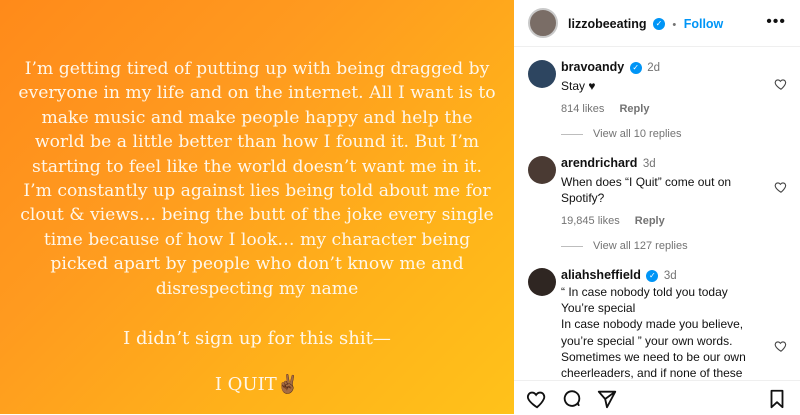  Describe the element at coordinates (661, 67) in the screenshot. I see `comment-head: bravoandy ✓ 2d` at that location.